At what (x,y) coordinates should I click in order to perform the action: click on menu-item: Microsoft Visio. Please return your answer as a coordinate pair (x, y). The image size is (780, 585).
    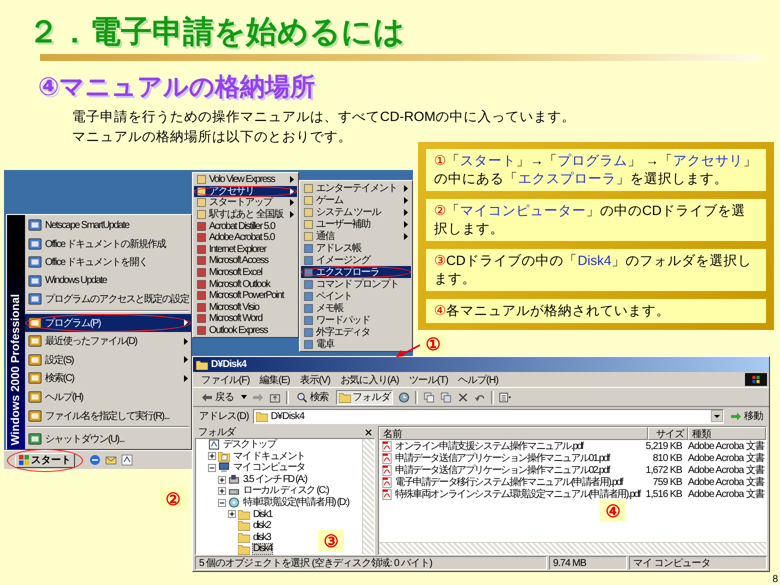
    Looking at the image, I should click on (245, 308).